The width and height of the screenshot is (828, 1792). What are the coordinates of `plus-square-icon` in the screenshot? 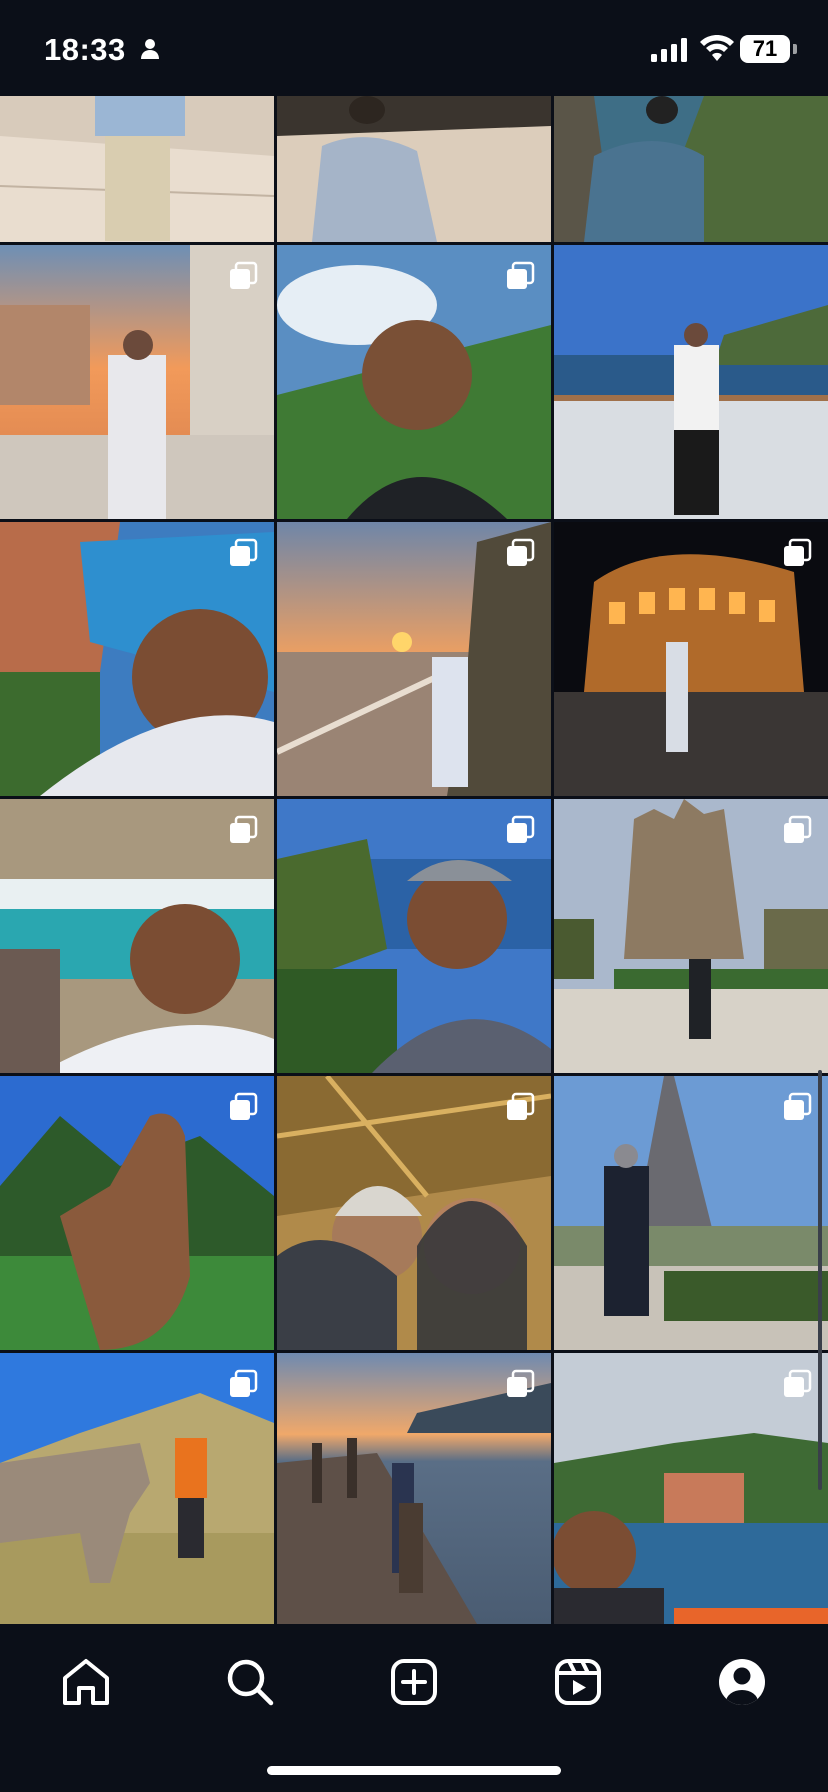 It's located at (414, 1682).